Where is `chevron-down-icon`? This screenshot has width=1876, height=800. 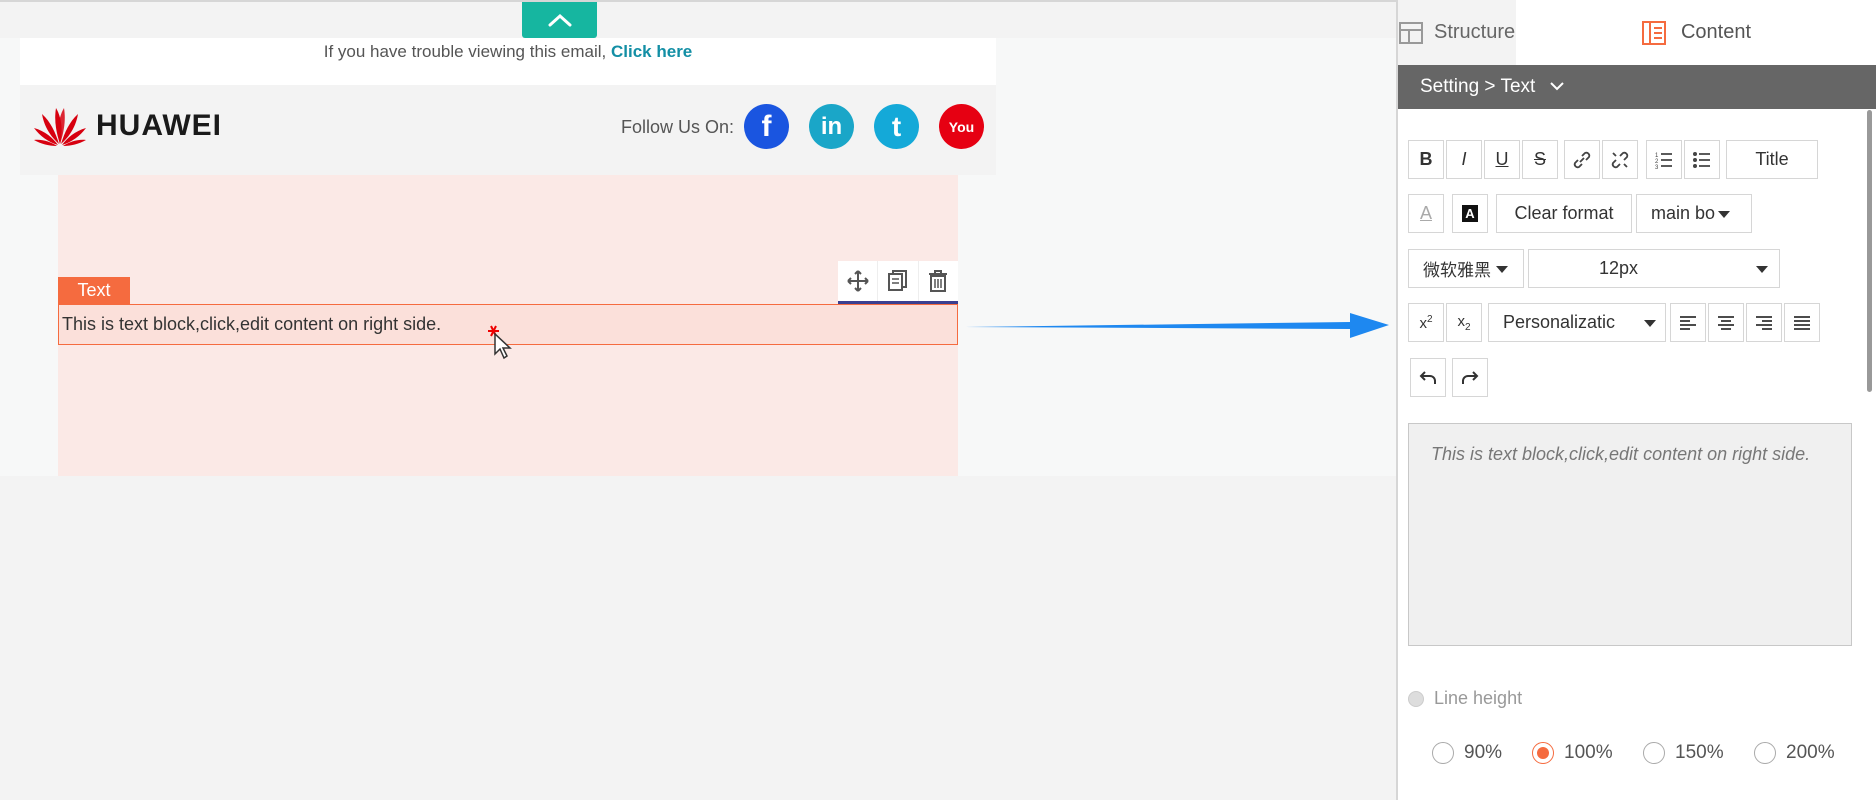
chevron-down-icon is located at coordinates (1556, 86).